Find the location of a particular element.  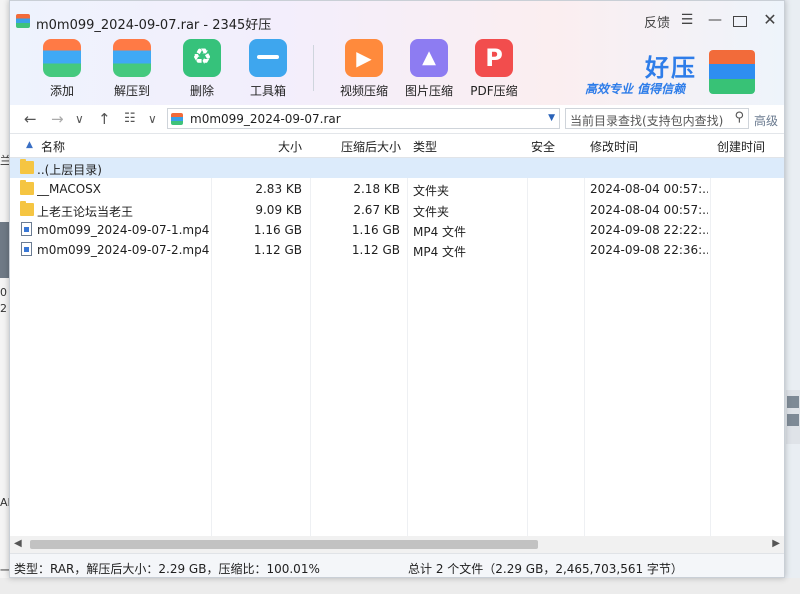

maximize-icon is located at coordinates (740, 21).